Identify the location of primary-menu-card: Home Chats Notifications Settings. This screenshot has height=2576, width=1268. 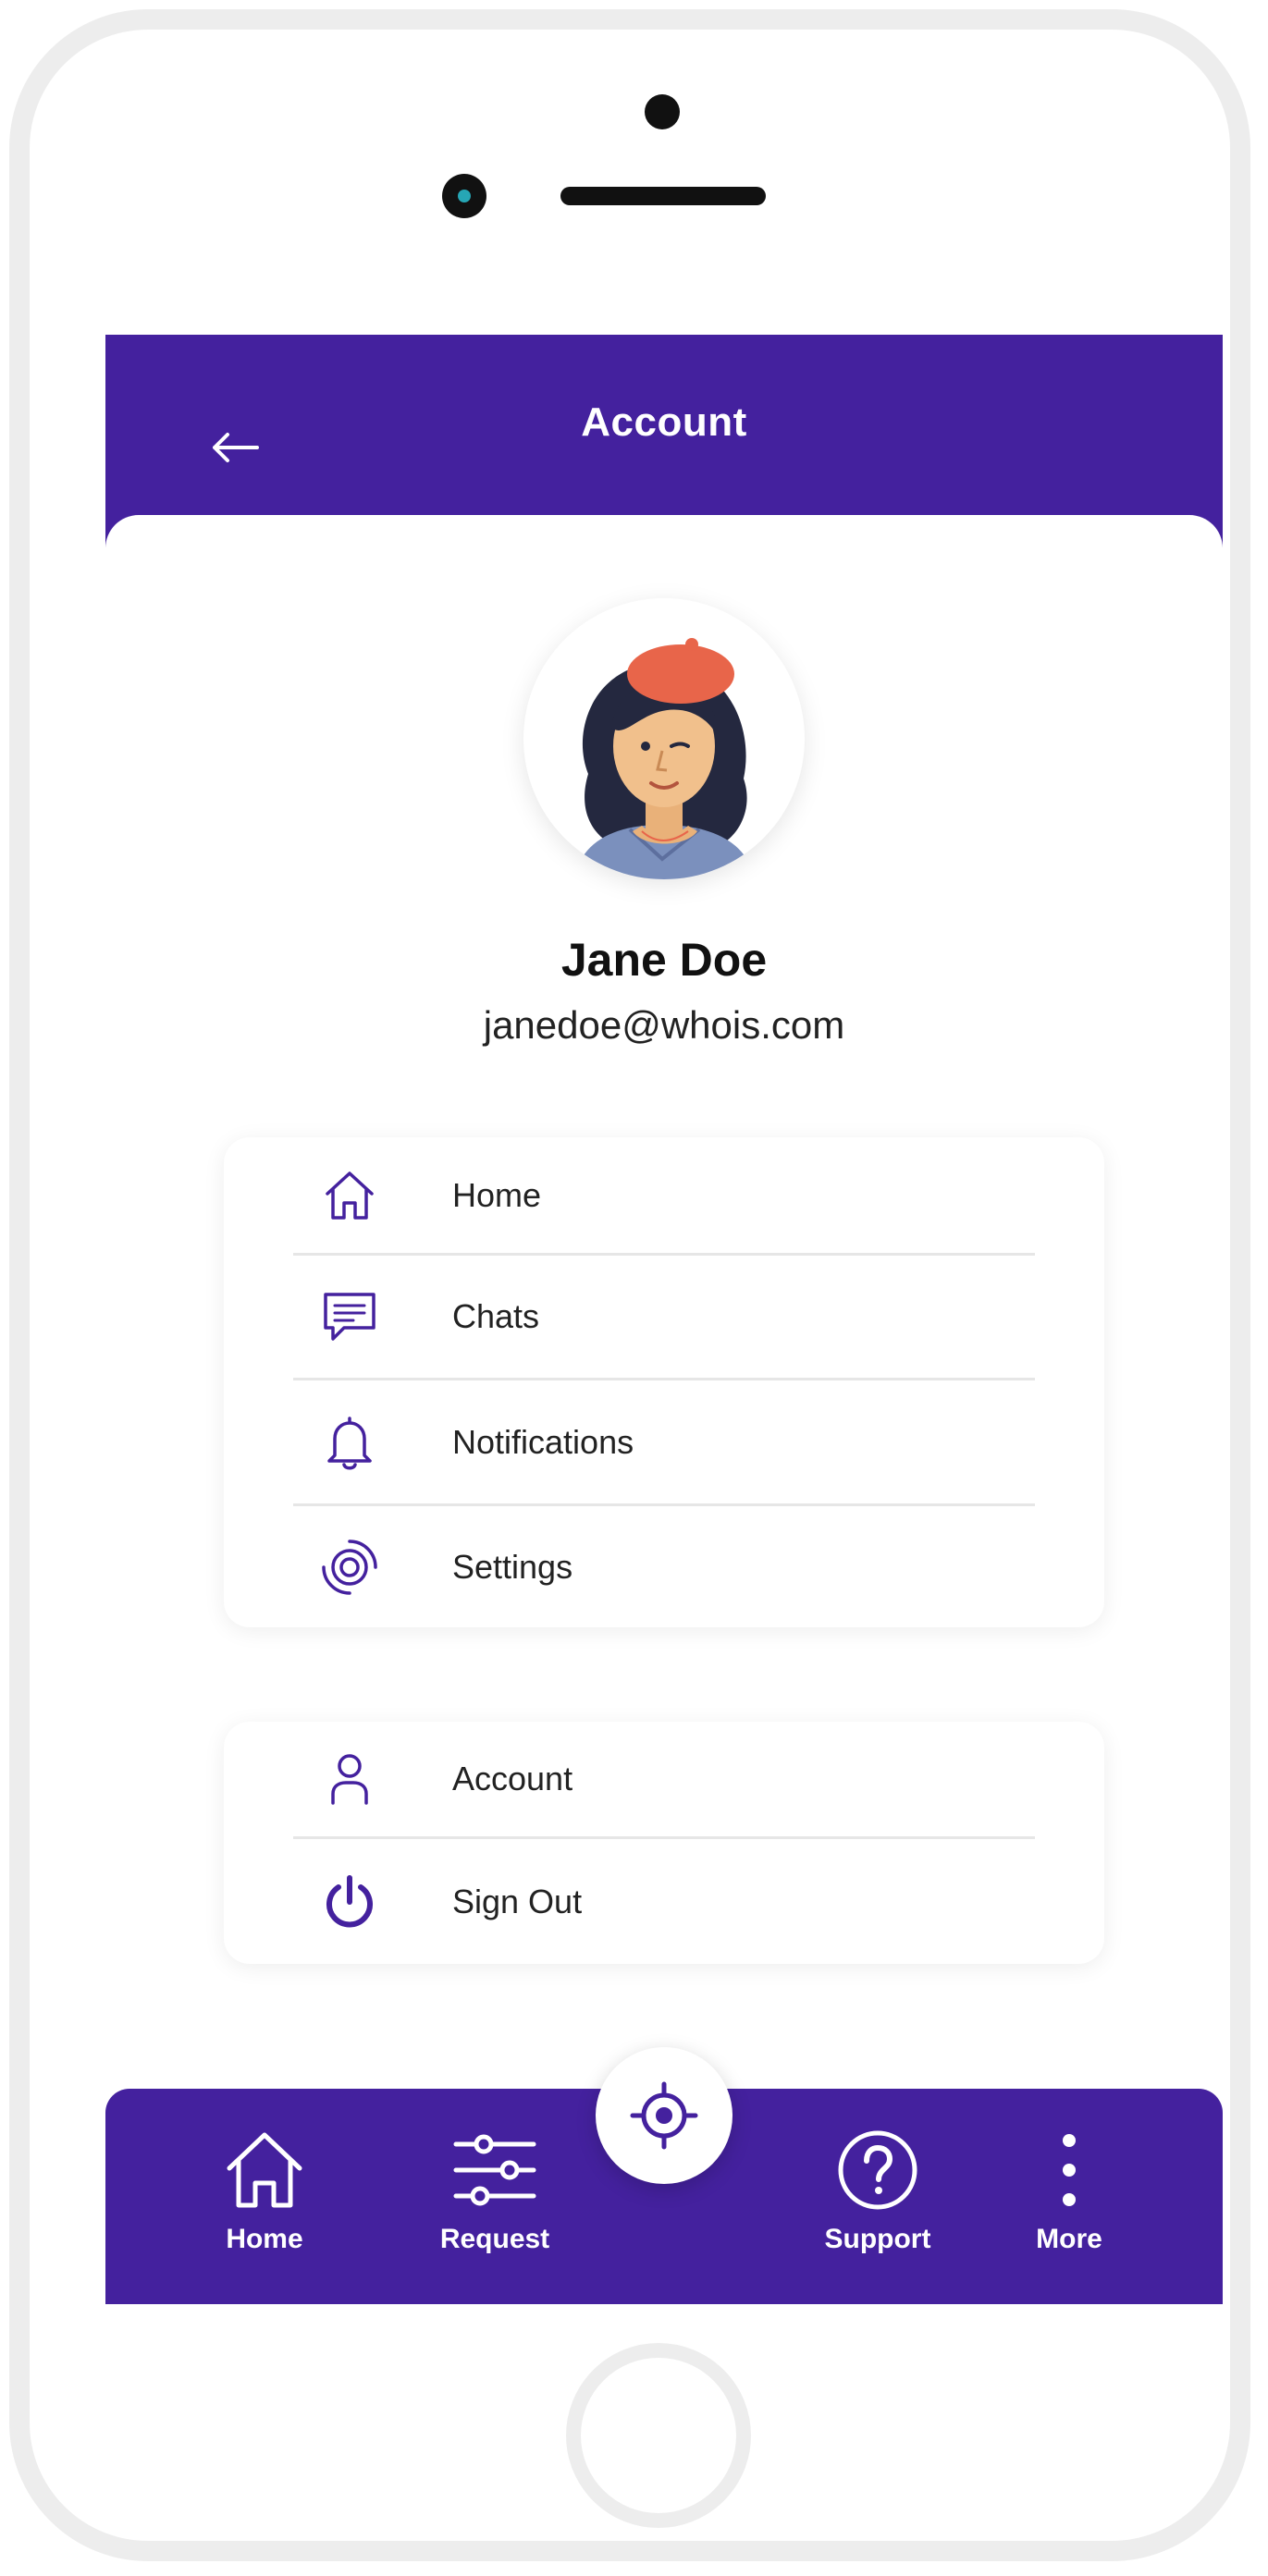
(664, 1382).